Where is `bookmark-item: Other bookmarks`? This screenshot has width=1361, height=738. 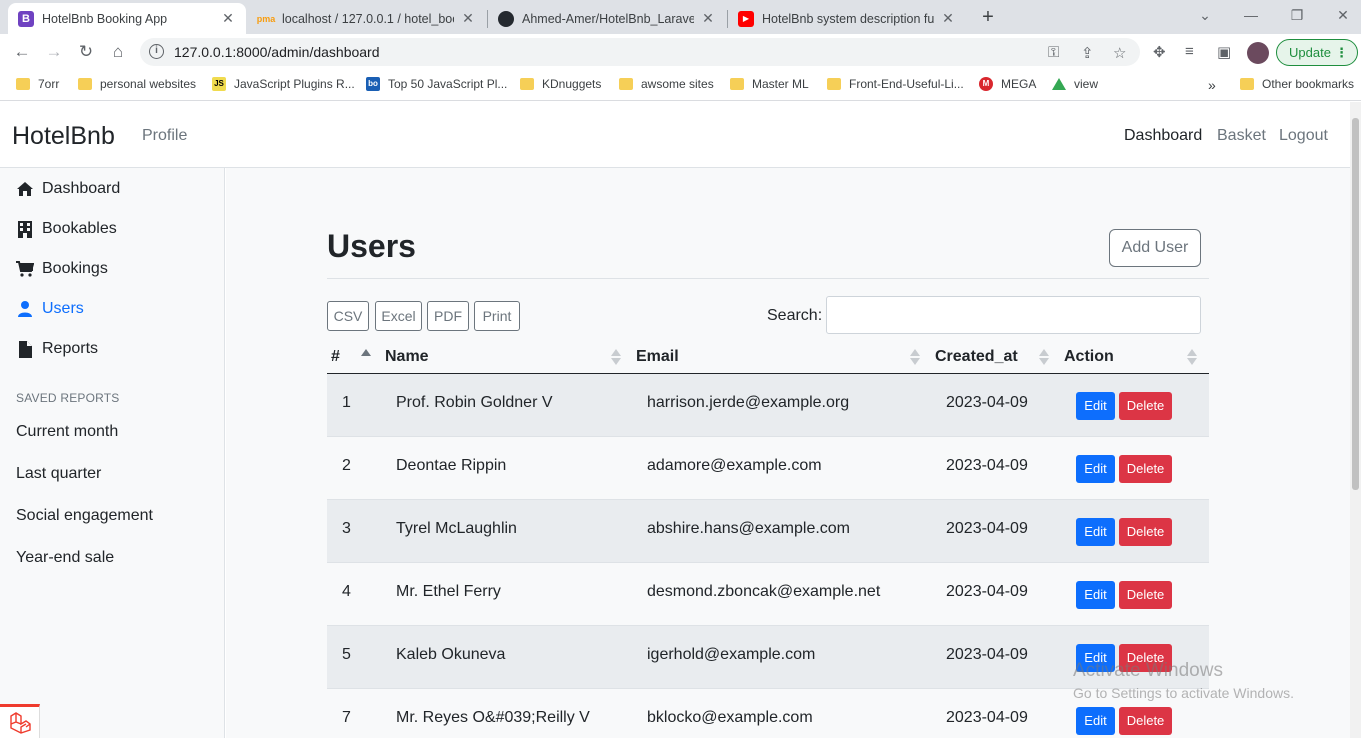
bookmark-item: Other bookmarks is located at coordinates (1297, 84).